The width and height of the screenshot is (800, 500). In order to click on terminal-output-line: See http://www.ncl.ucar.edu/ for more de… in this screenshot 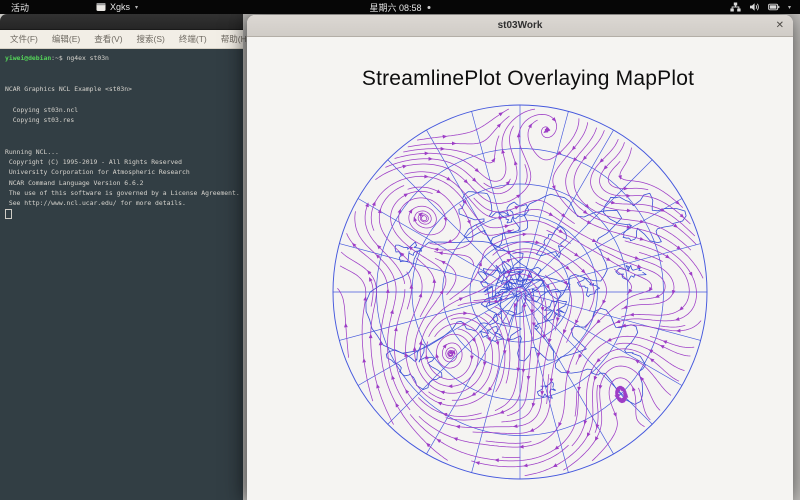, I will do `click(95, 203)`.